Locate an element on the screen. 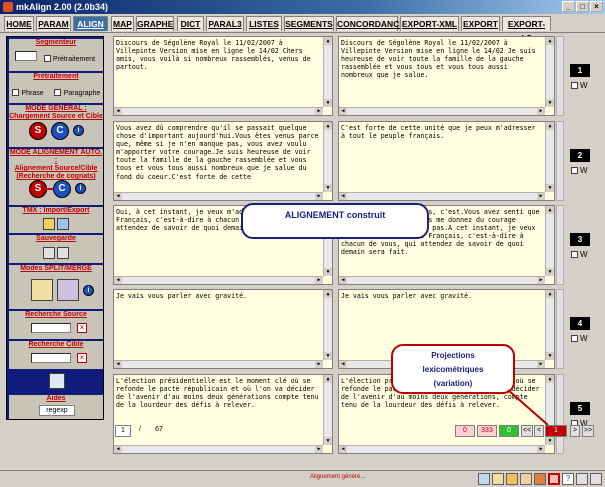  page-field: 1 is located at coordinates (556, 431).